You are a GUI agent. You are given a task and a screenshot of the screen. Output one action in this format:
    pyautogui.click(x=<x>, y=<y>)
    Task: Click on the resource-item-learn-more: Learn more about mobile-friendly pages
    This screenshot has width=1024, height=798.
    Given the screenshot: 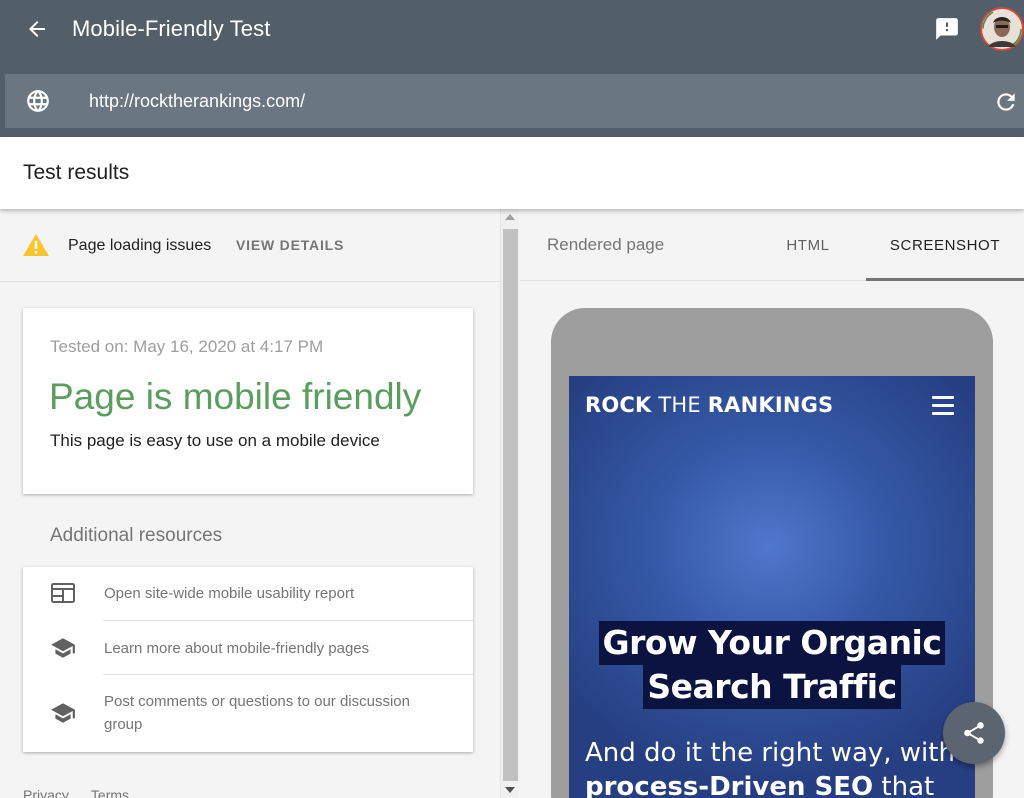 What is the action you would take?
    pyautogui.click(x=248, y=647)
    